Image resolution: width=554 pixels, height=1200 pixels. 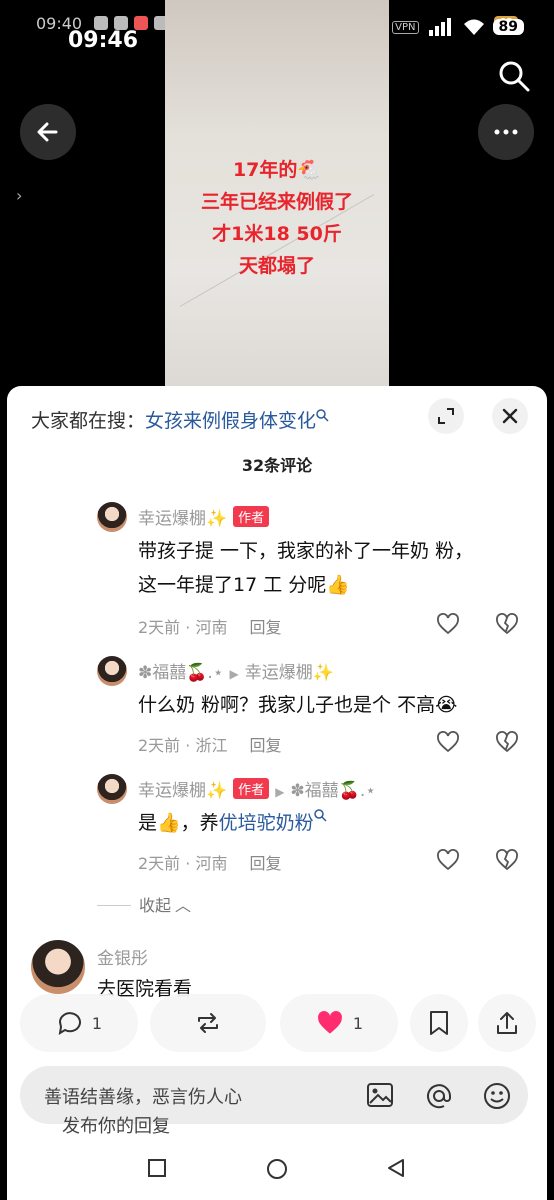 What do you see at coordinates (116, 1125) in the screenshot?
I see `reply-placeholder: 发布你的回复` at bounding box center [116, 1125].